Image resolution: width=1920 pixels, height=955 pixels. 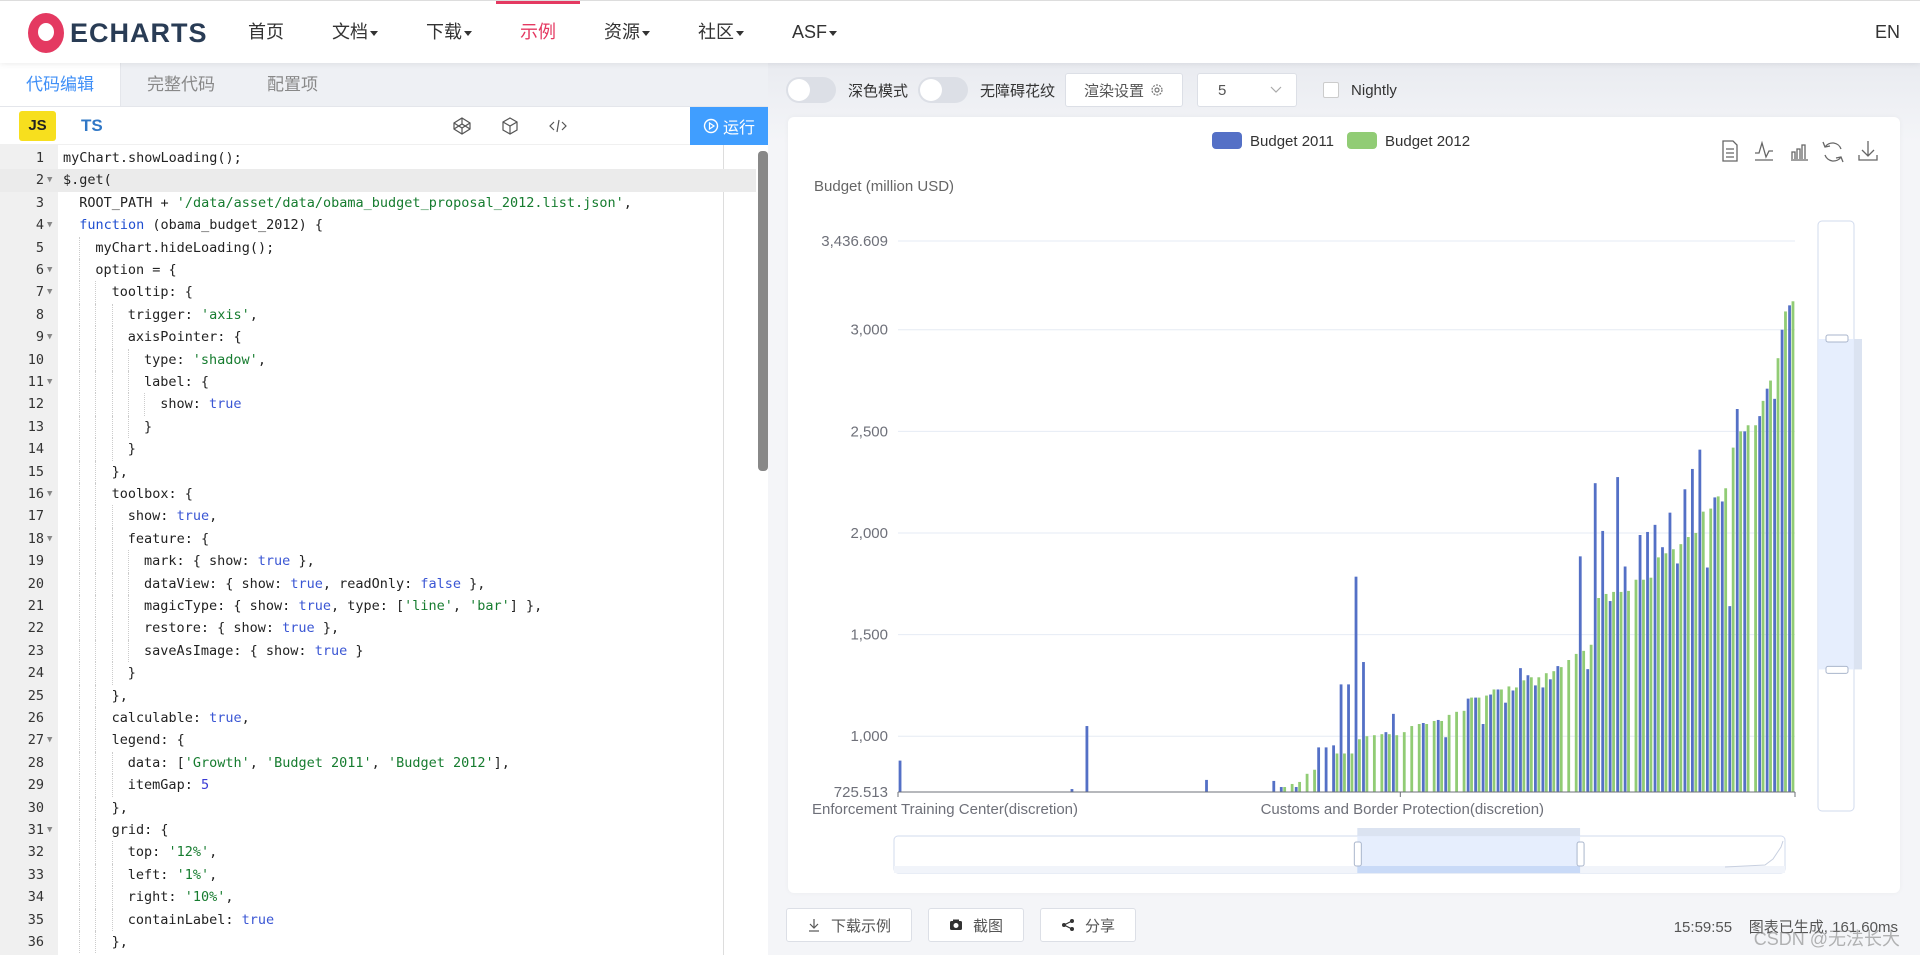 I want to click on codesandbox-icon, so click(x=510, y=126).